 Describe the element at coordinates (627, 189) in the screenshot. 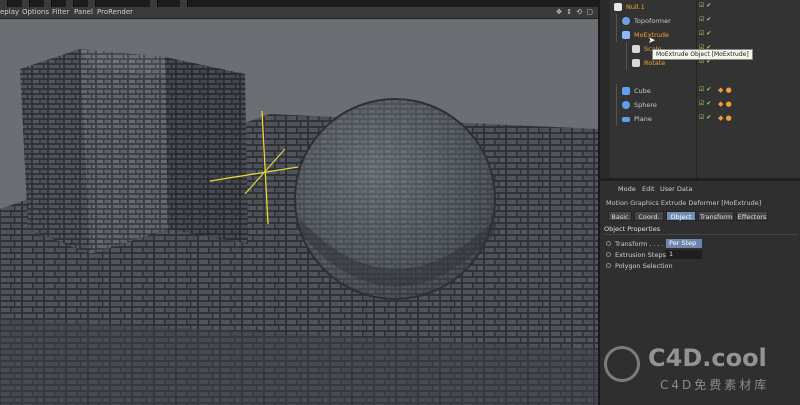

I see `menu-mode: Mode` at that location.